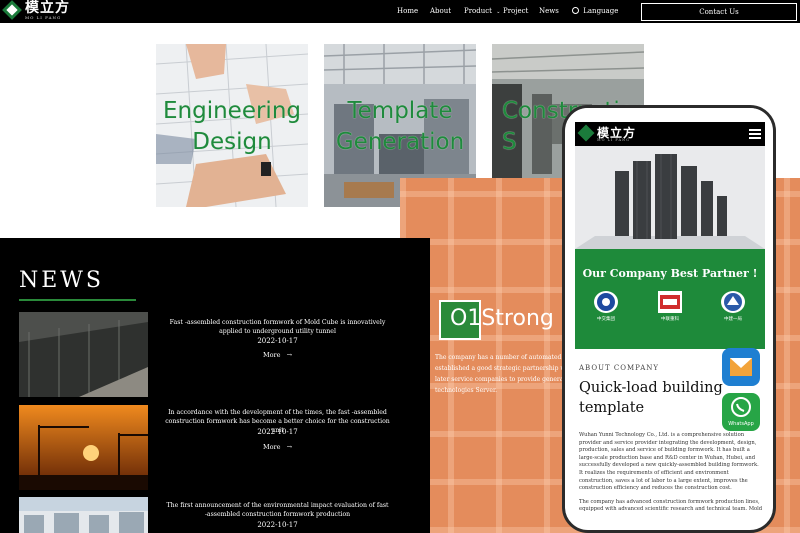 This screenshot has height=533, width=800. I want to click on phone-logo-icon, so click(586, 133).